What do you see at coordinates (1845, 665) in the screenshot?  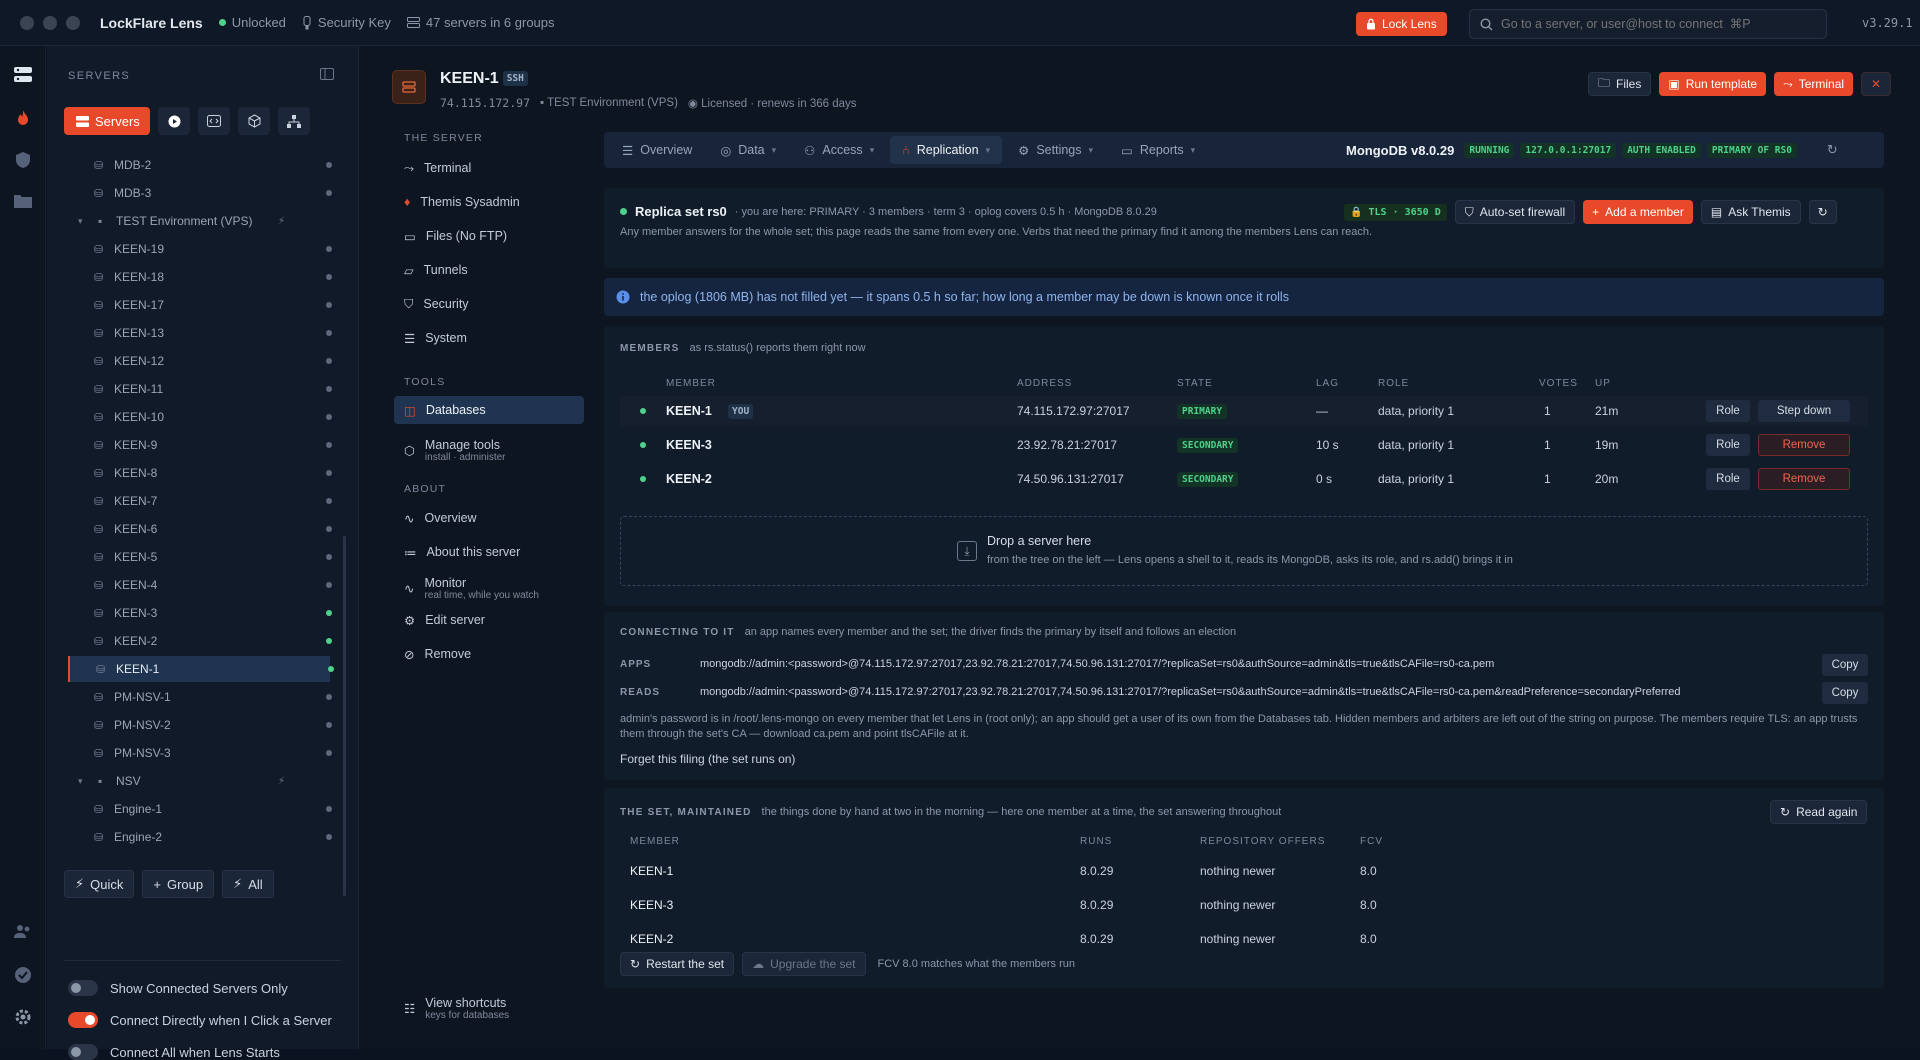 I see `copy-apps-button: Copy` at bounding box center [1845, 665].